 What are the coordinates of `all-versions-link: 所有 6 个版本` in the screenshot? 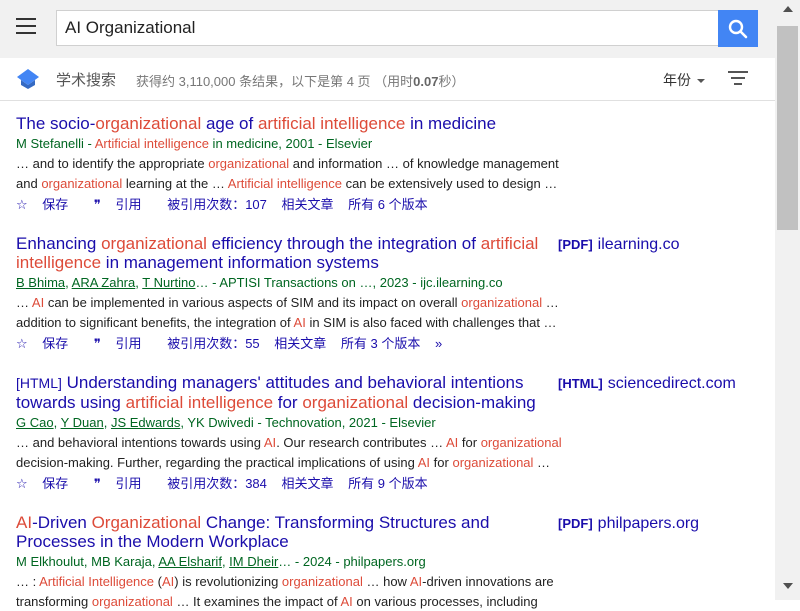 It's located at (387, 204).